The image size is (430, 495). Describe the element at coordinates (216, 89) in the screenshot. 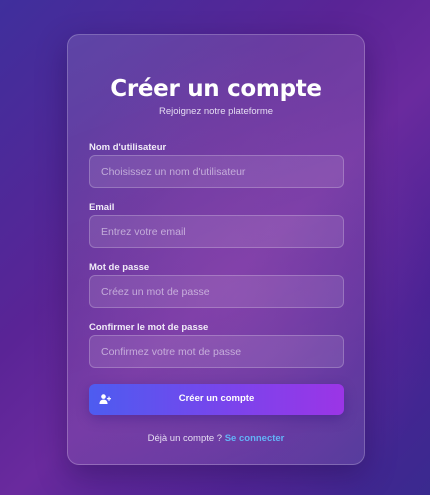

I see `page-title: Créer un compte` at that location.